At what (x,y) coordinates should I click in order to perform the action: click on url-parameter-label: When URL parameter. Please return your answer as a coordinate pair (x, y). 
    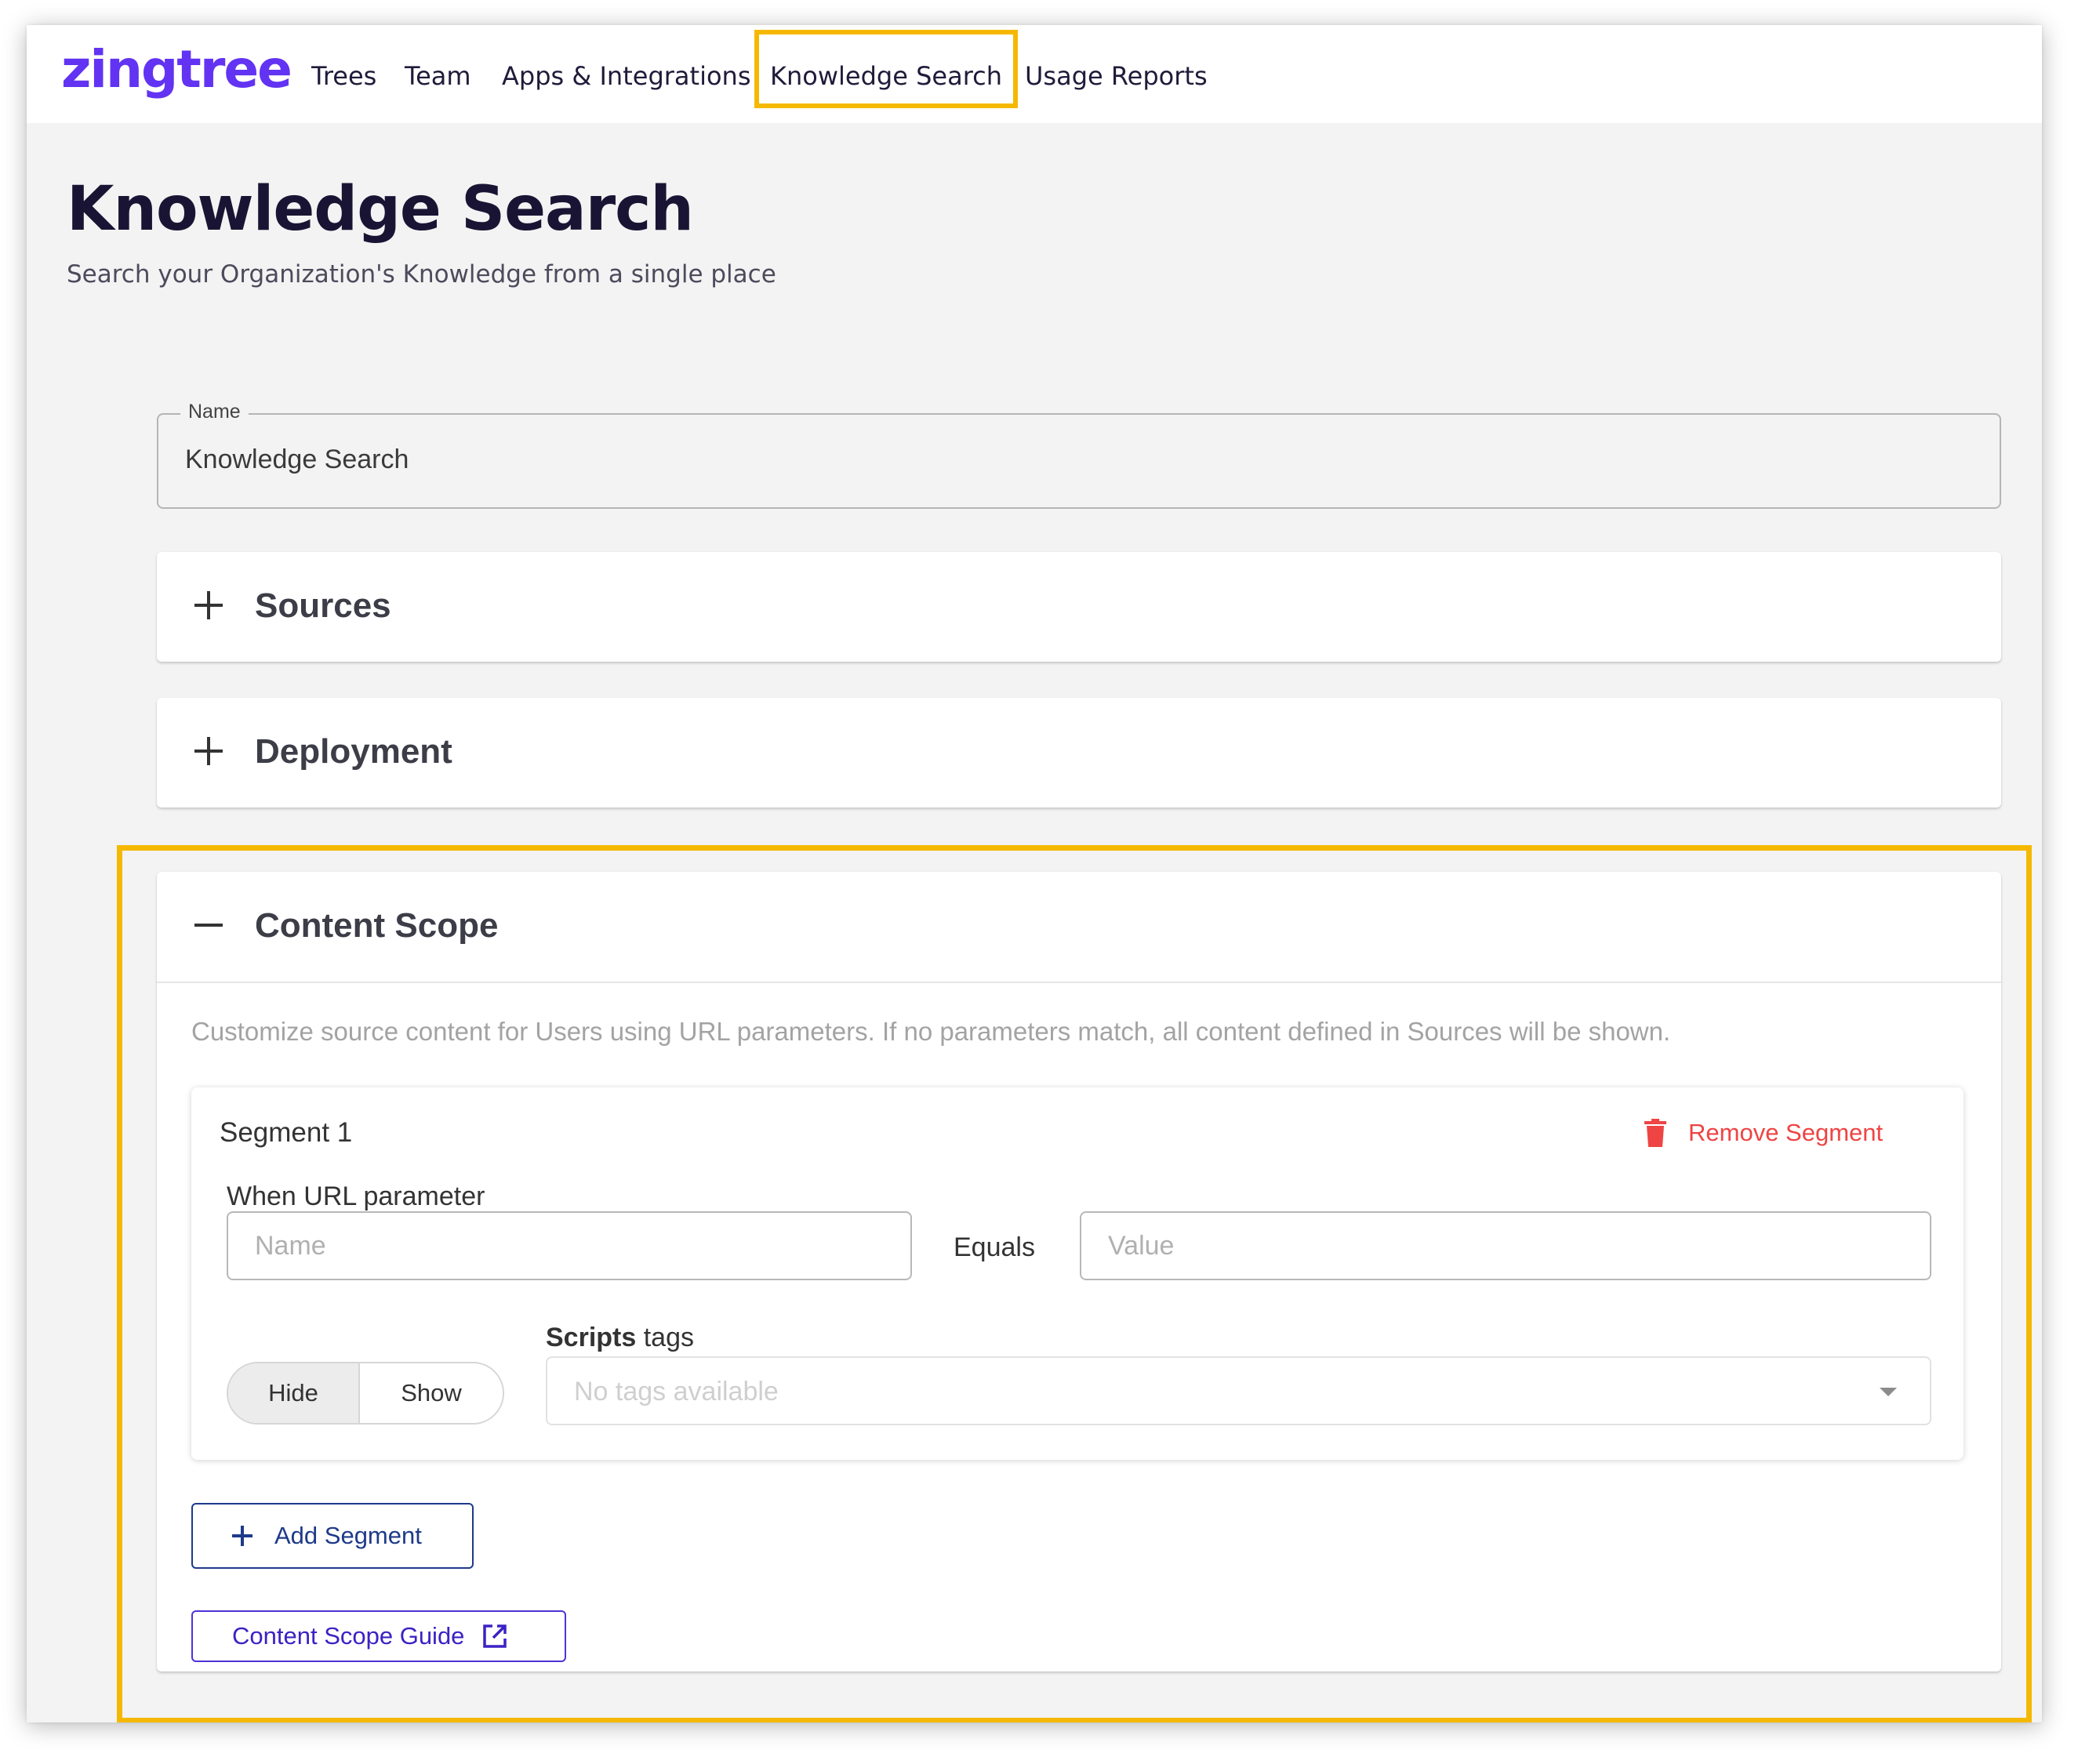
    Looking at the image, I should click on (356, 1196).